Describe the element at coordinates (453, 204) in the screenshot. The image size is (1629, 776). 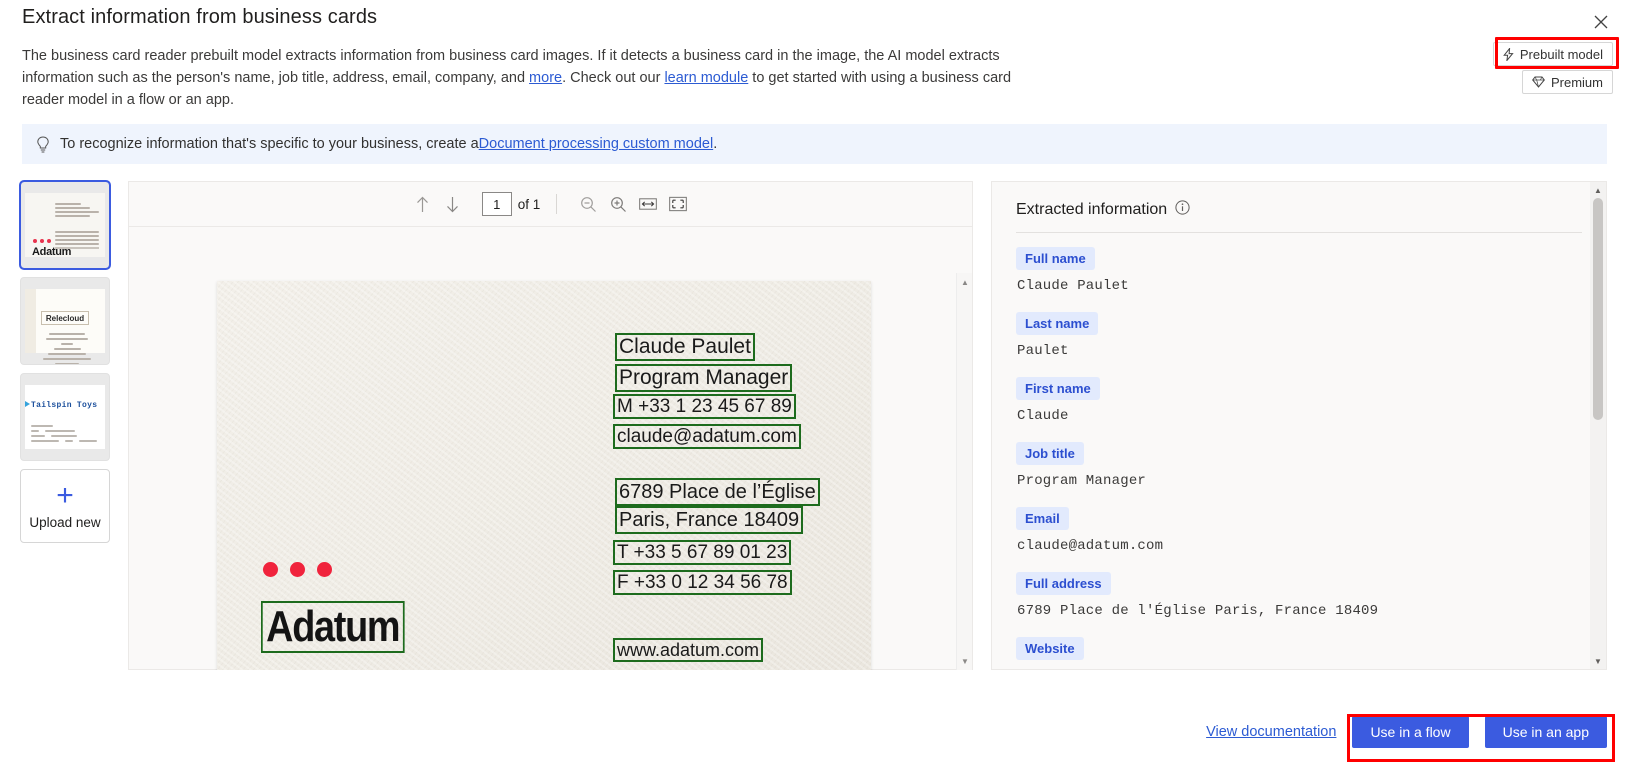
I see `arrow-down-icon` at that location.